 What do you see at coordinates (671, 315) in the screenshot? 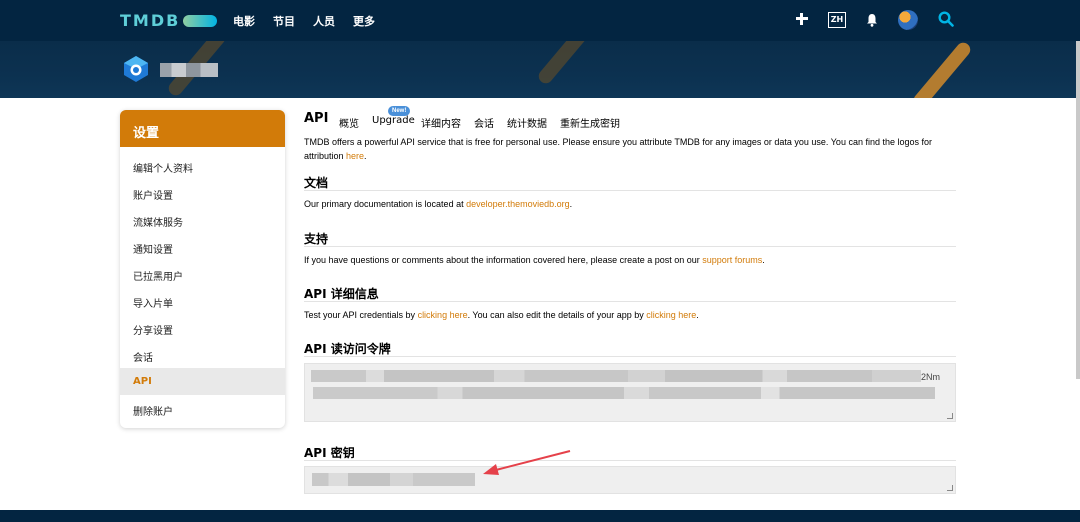
I see `edit-app-link: clicking here` at bounding box center [671, 315].